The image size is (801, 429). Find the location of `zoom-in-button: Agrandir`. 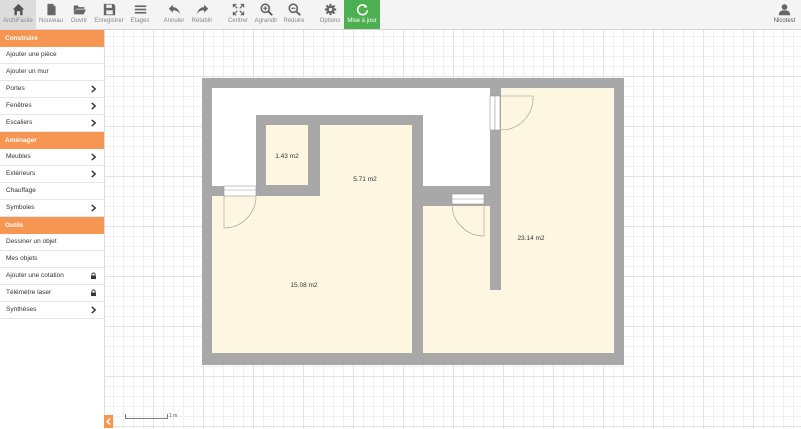

zoom-in-button: Agrandir is located at coordinates (266, 14).